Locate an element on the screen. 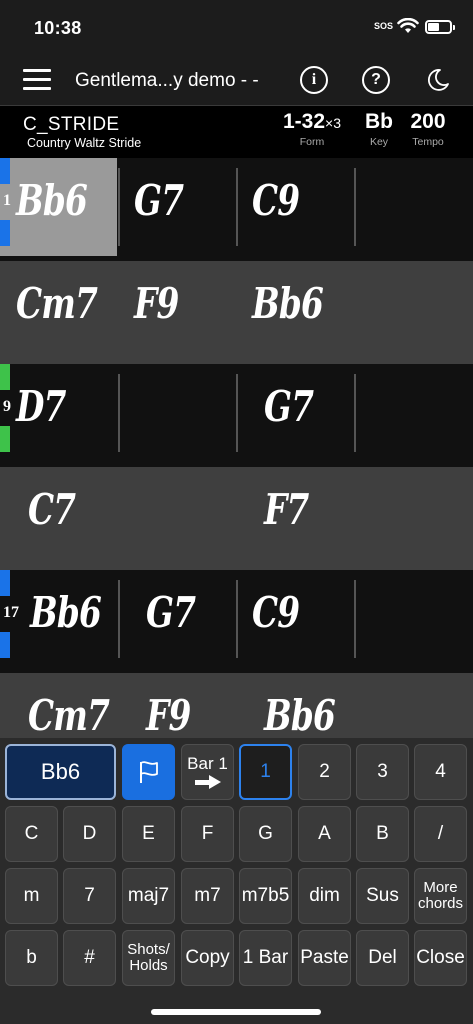 The image size is (473, 1024). moon-icon is located at coordinates (438, 80).